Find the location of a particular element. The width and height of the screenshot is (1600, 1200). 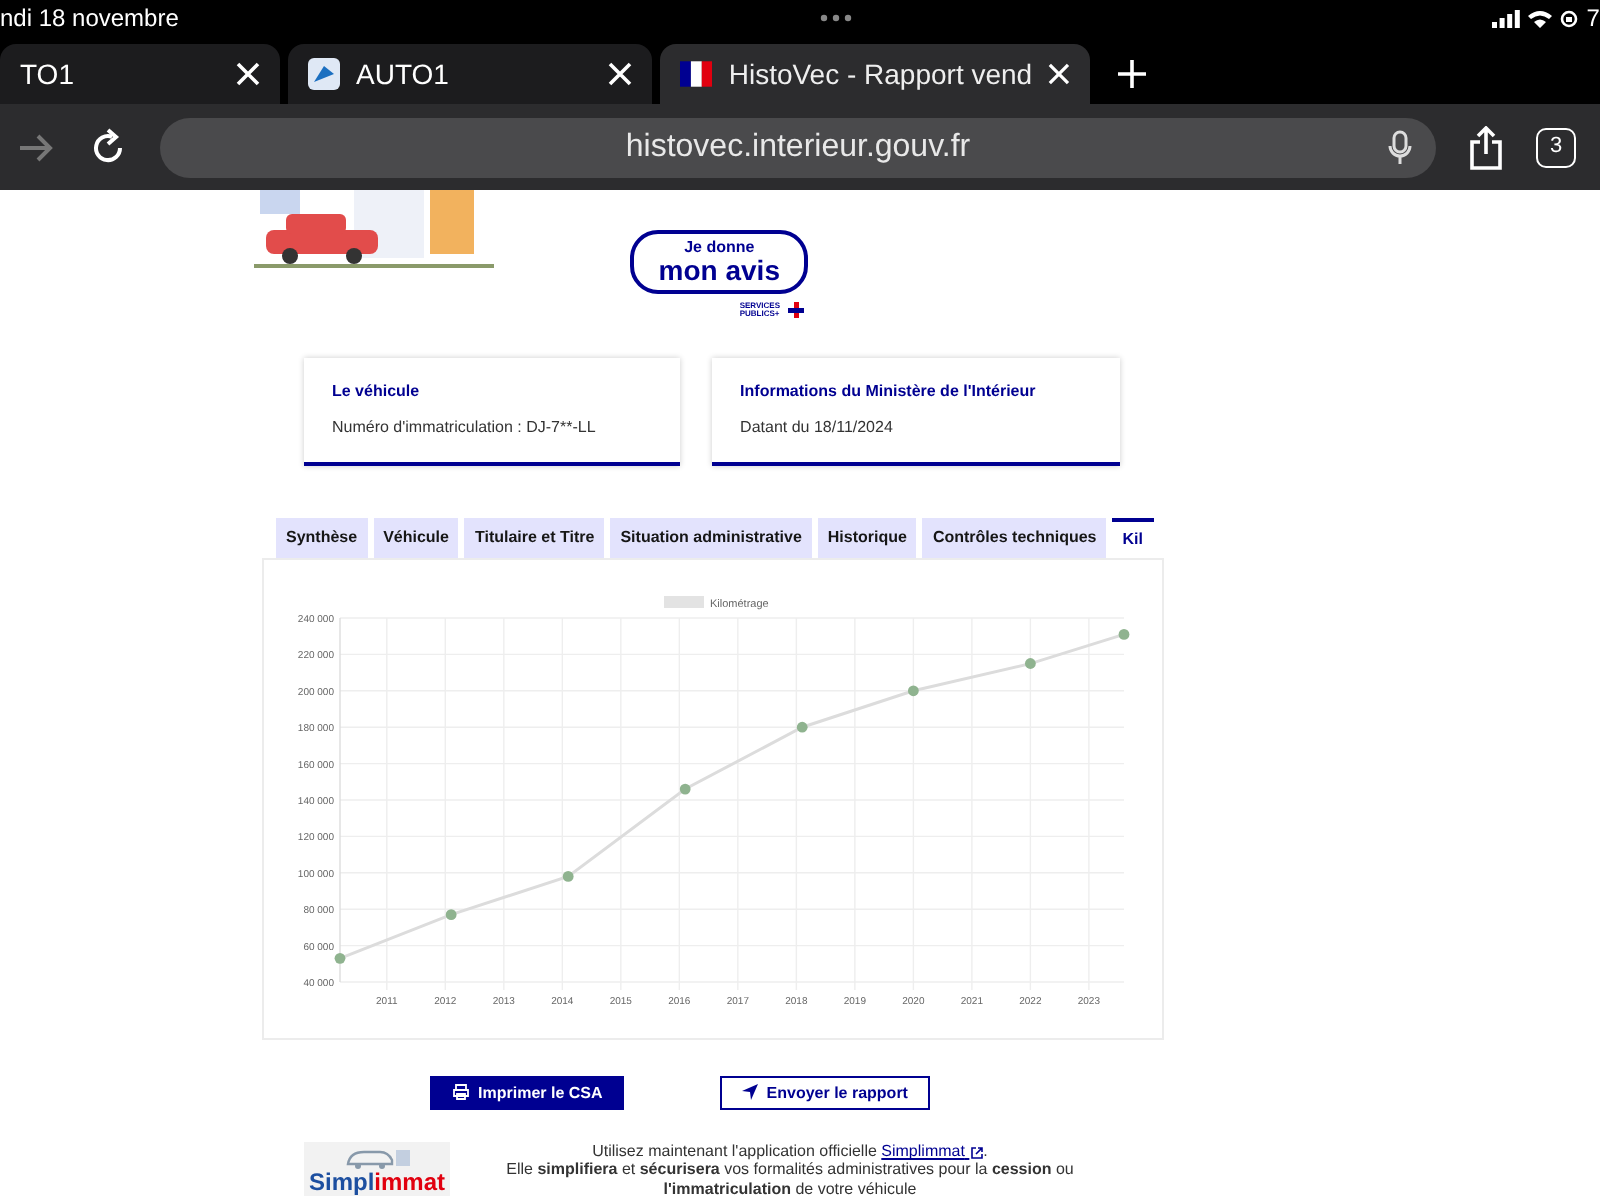

browser-tab: TO1 is located at coordinates (140, 74).